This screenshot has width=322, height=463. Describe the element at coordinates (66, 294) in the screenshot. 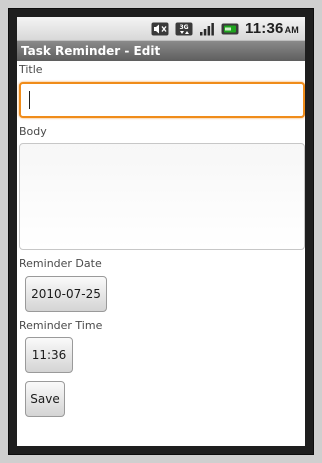

I see `reminder-date-button: 2010-07-25` at that location.